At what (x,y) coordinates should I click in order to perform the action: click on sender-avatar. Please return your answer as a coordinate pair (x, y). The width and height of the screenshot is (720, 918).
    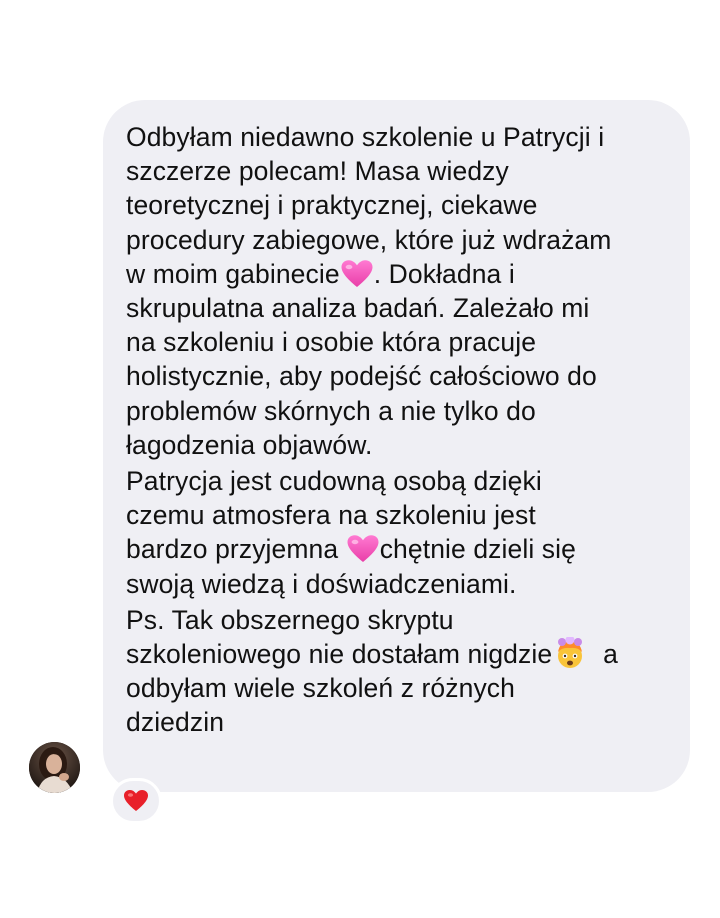
    Looking at the image, I should click on (54, 767).